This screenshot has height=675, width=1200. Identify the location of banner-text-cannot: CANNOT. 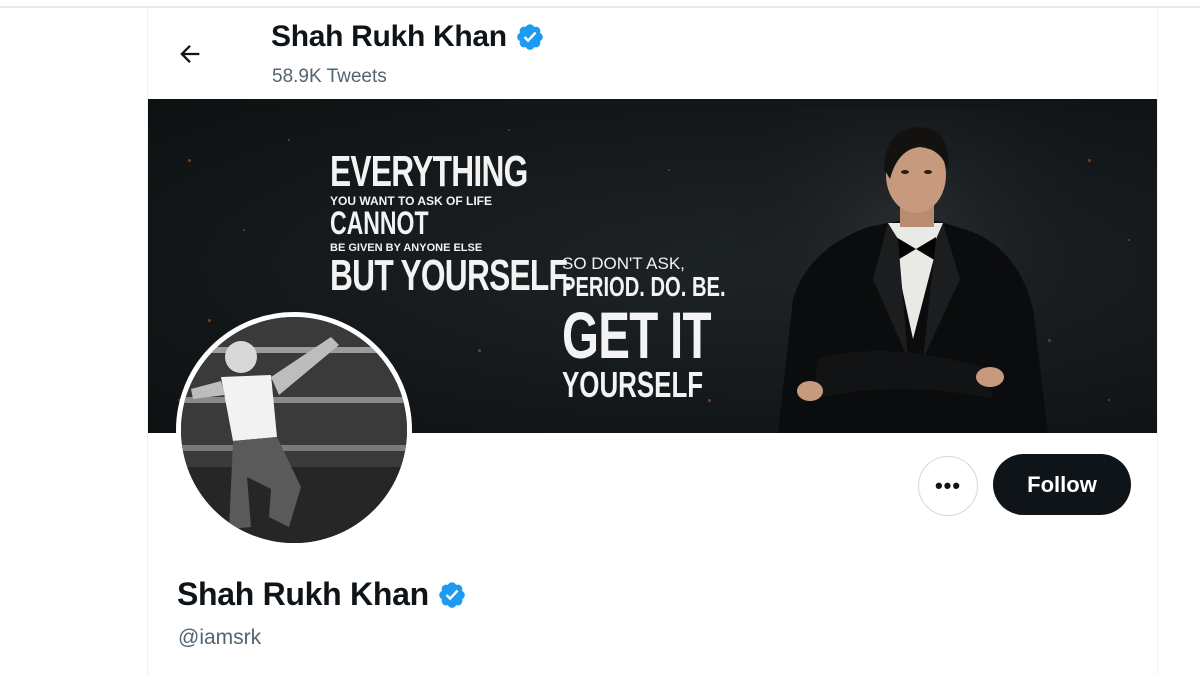
(379, 223).